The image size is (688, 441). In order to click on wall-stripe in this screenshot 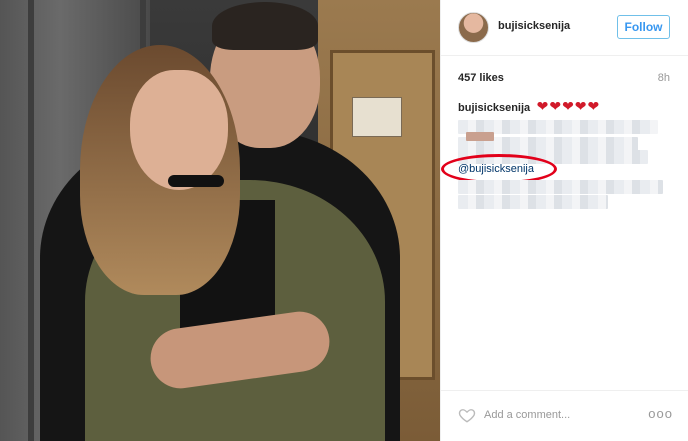, I will do `click(31, 220)`.